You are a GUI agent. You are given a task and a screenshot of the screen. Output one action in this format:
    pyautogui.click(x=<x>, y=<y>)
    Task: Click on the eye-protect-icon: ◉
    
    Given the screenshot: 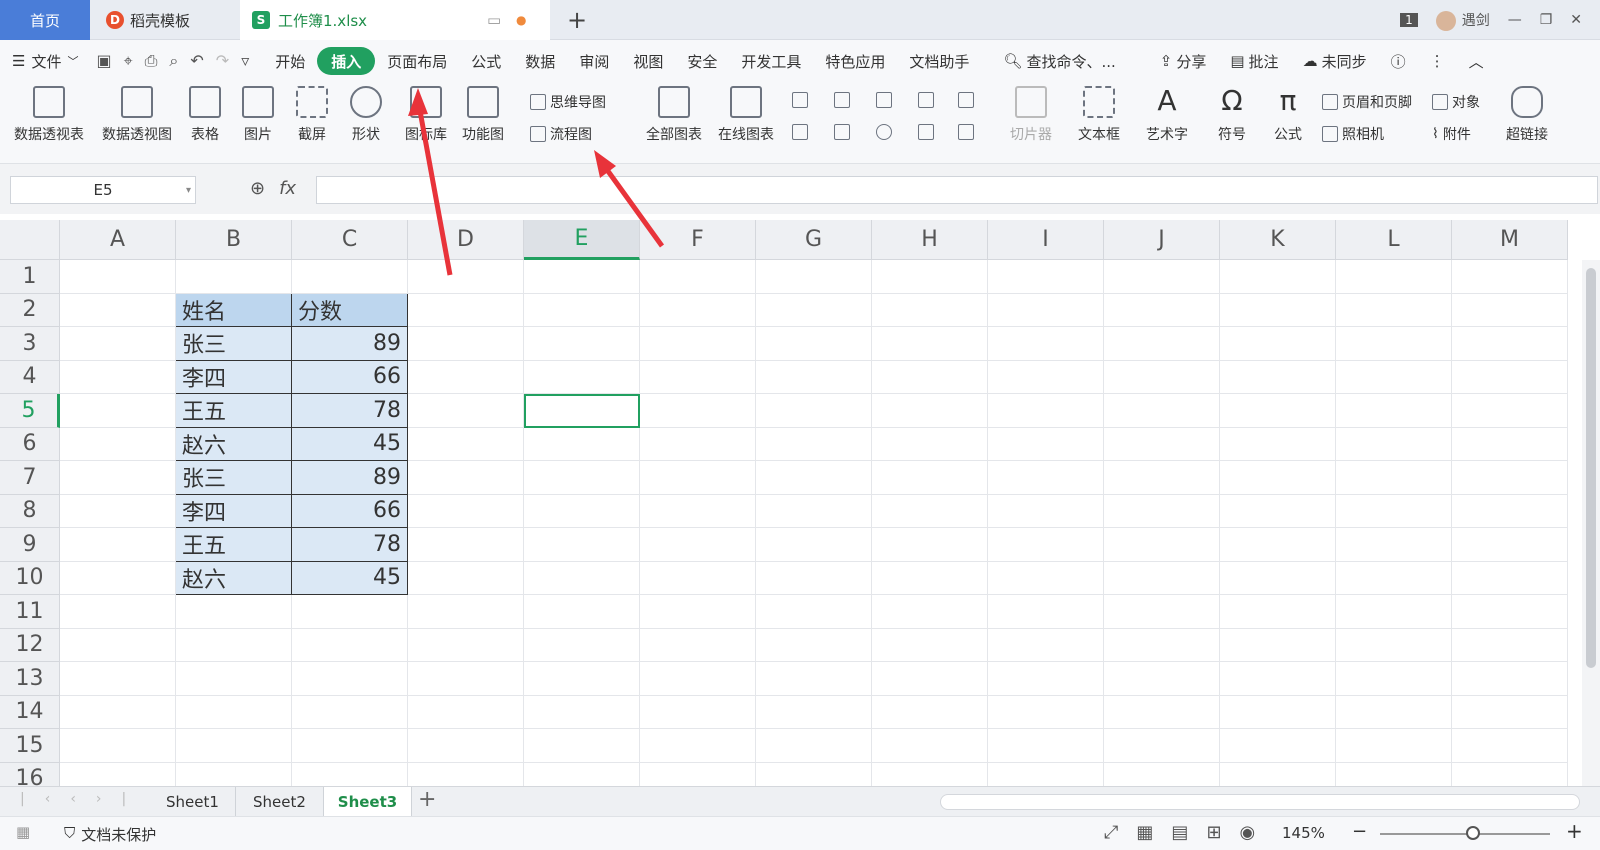 What is the action you would take?
    pyautogui.click(x=1248, y=832)
    